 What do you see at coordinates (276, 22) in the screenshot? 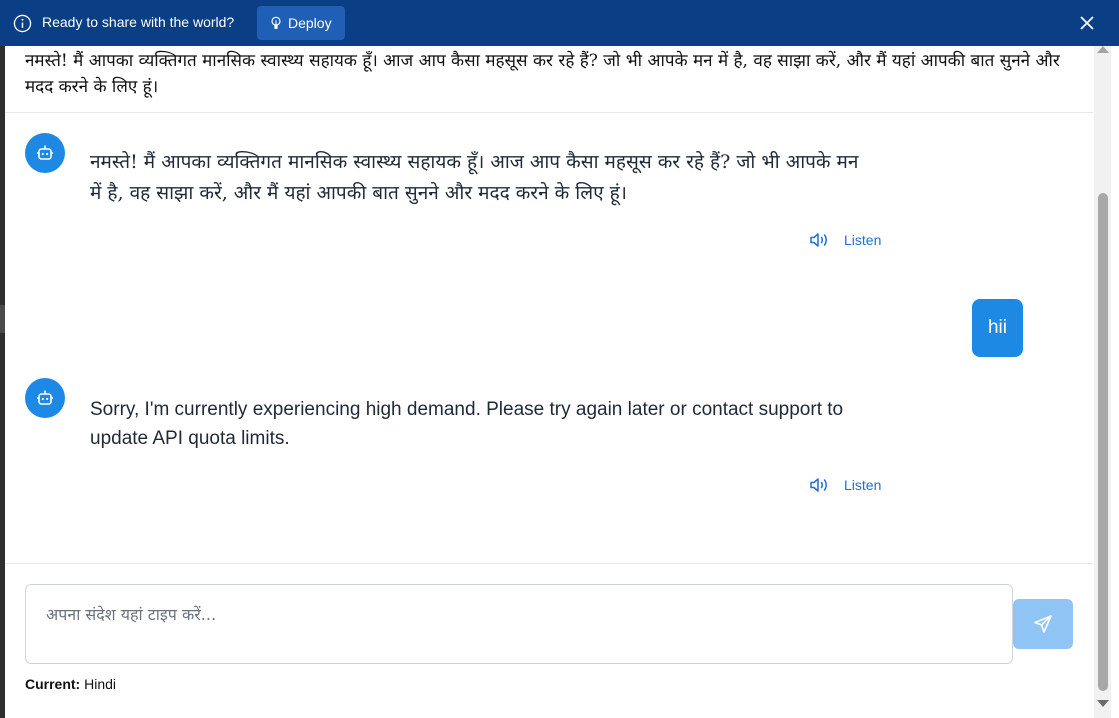
I see `deploy-icon` at bounding box center [276, 22].